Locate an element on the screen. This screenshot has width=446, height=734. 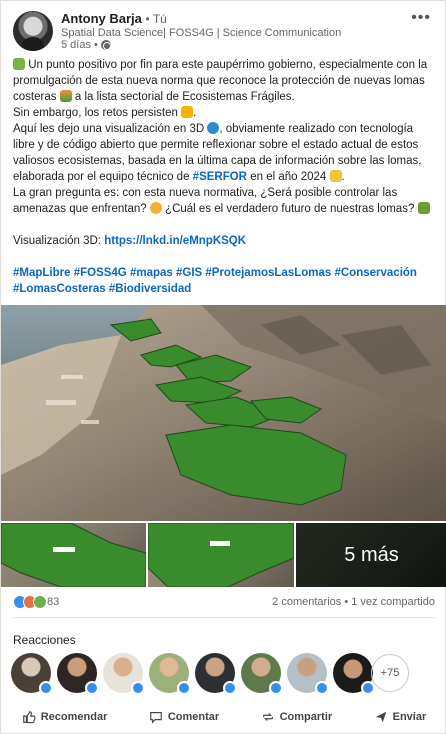
comment-icon is located at coordinates (155, 718).